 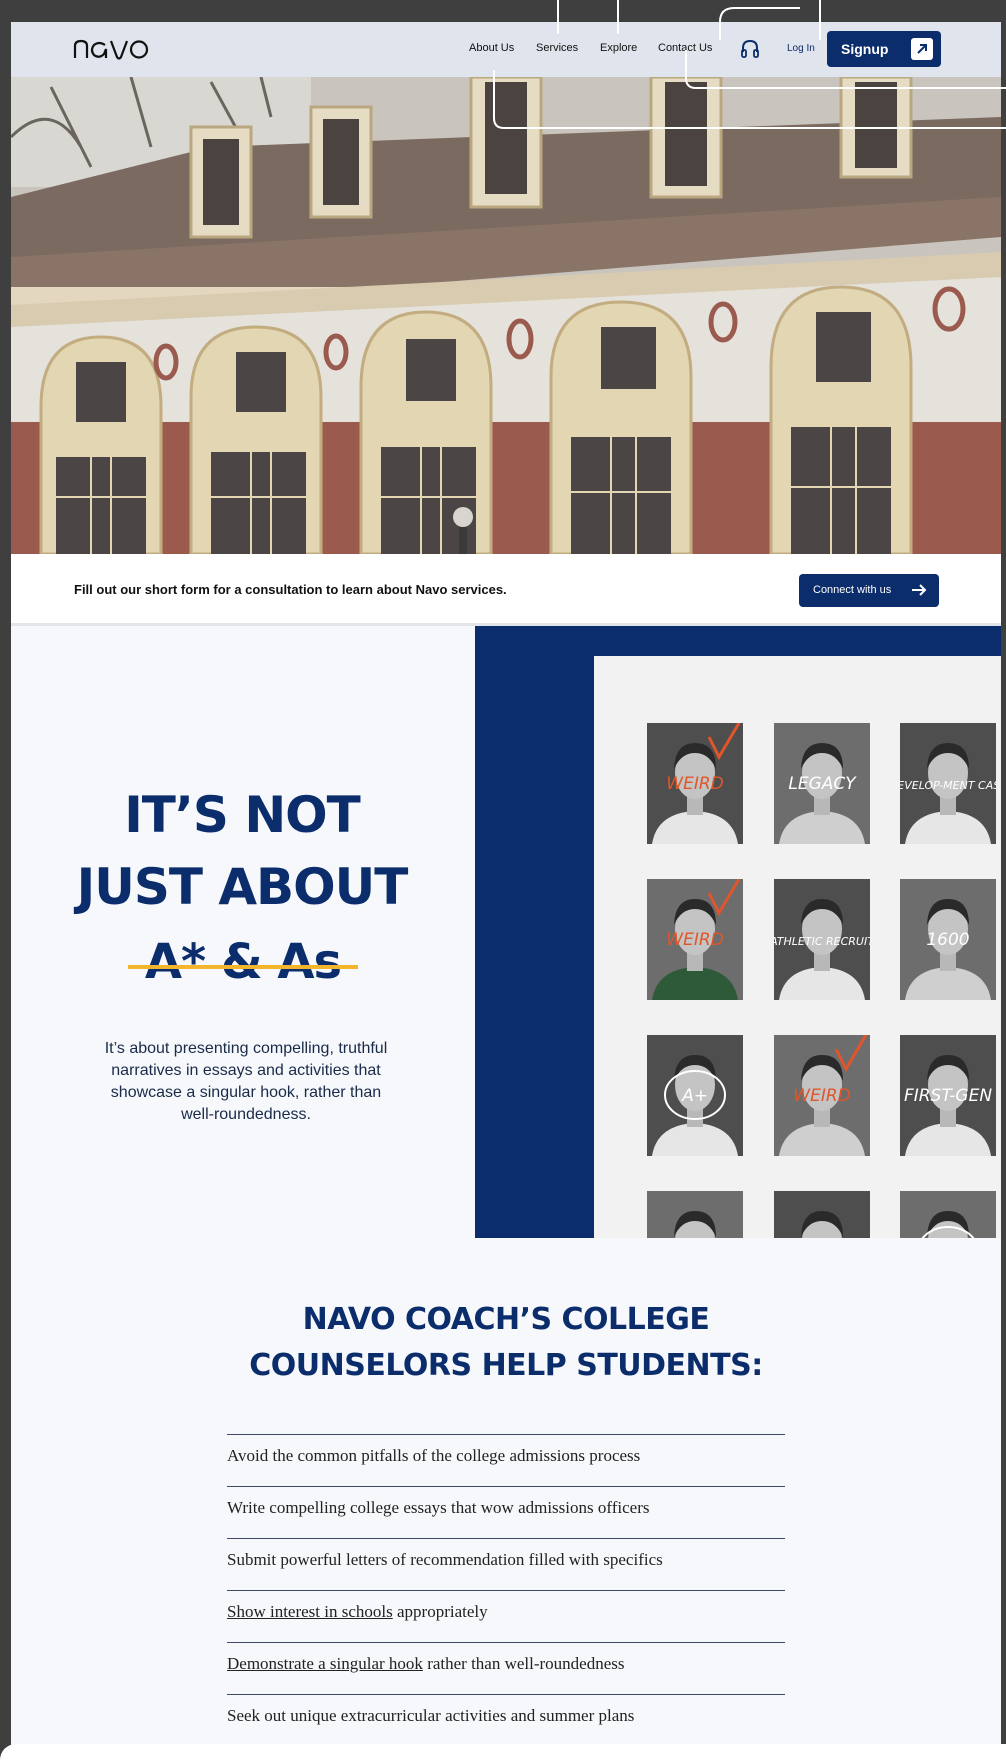 I want to click on connect-with-us-button: Connect with us, so click(x=869, y=590).